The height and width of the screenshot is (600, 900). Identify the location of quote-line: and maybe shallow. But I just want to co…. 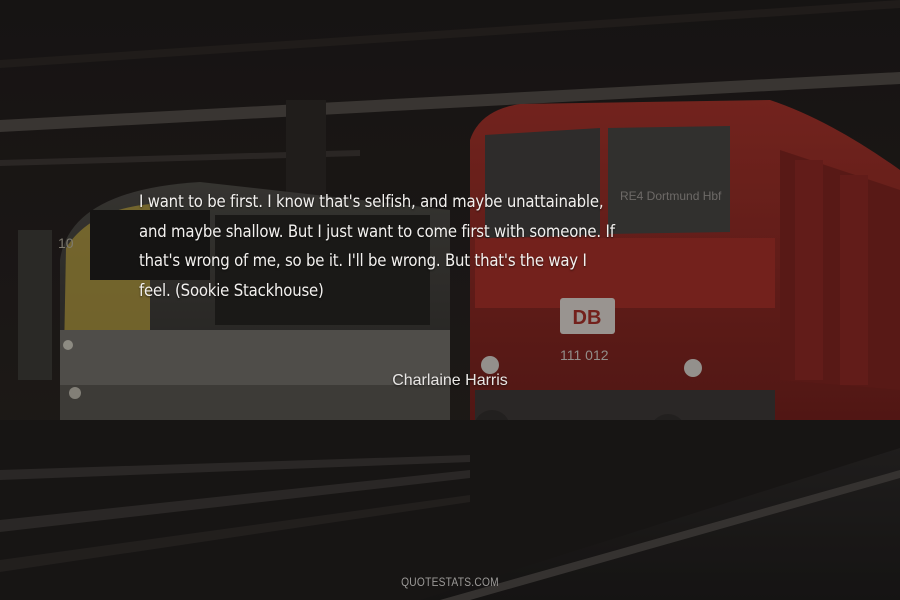
(377, 231).